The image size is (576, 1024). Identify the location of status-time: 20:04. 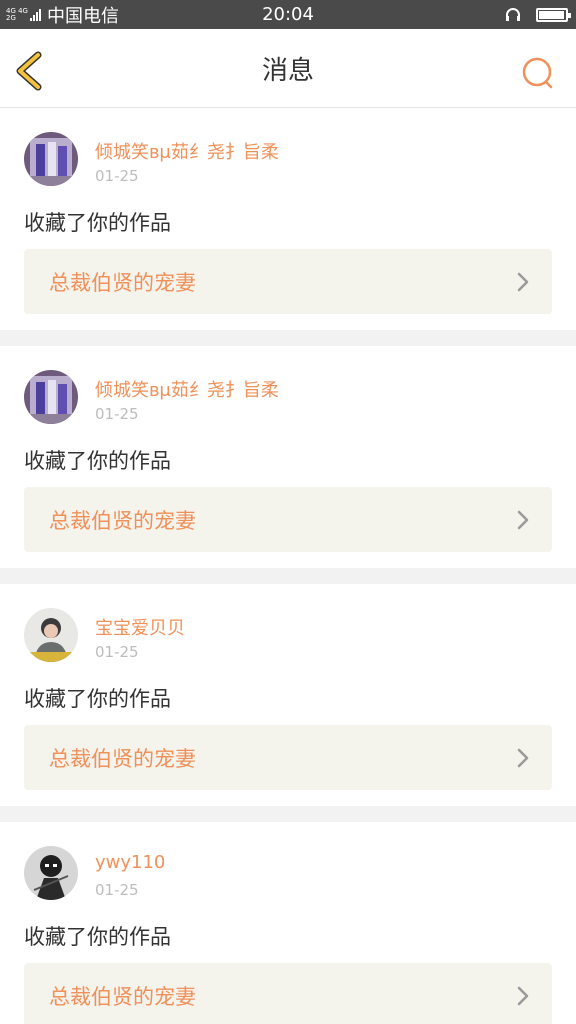
(288, 14).